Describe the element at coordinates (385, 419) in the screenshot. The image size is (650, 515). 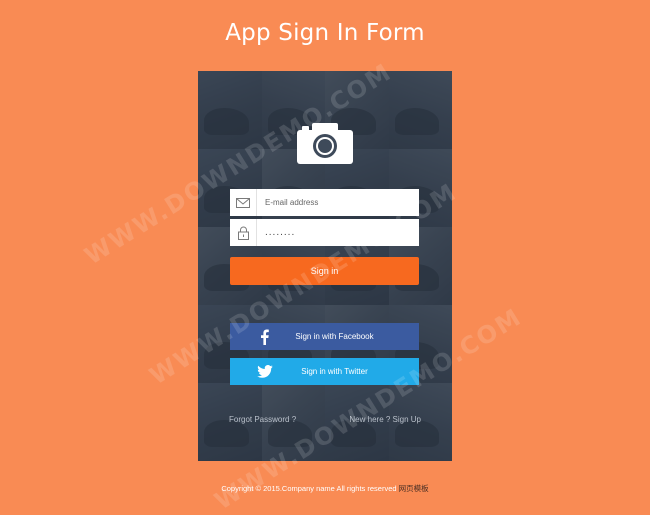
I see `signup-link: New here ? Sign Up` at that location.